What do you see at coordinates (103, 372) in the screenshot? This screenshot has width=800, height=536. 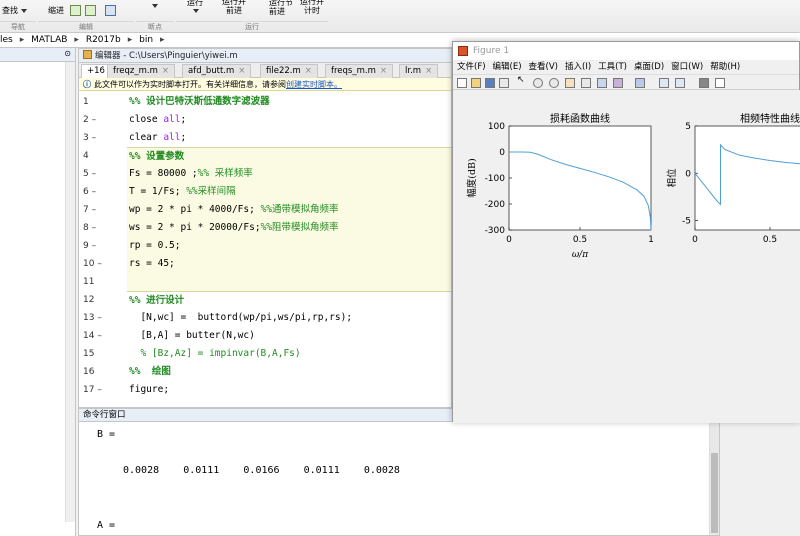 I see `line-number: 16` at bounding box center [103, 372].